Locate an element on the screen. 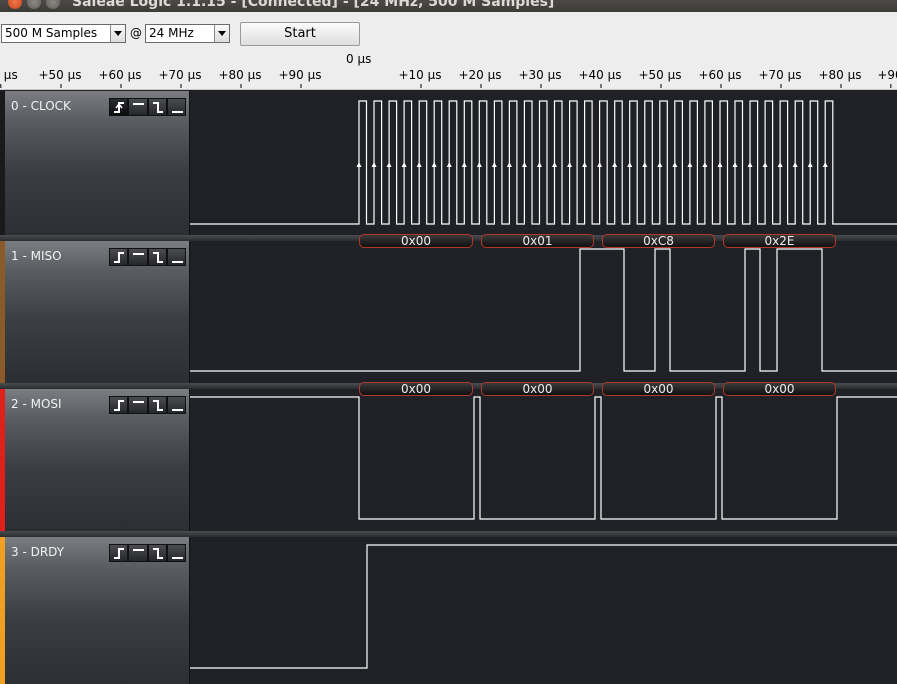  ruler-tick: +10 µs is located at coordinates (420, 78).